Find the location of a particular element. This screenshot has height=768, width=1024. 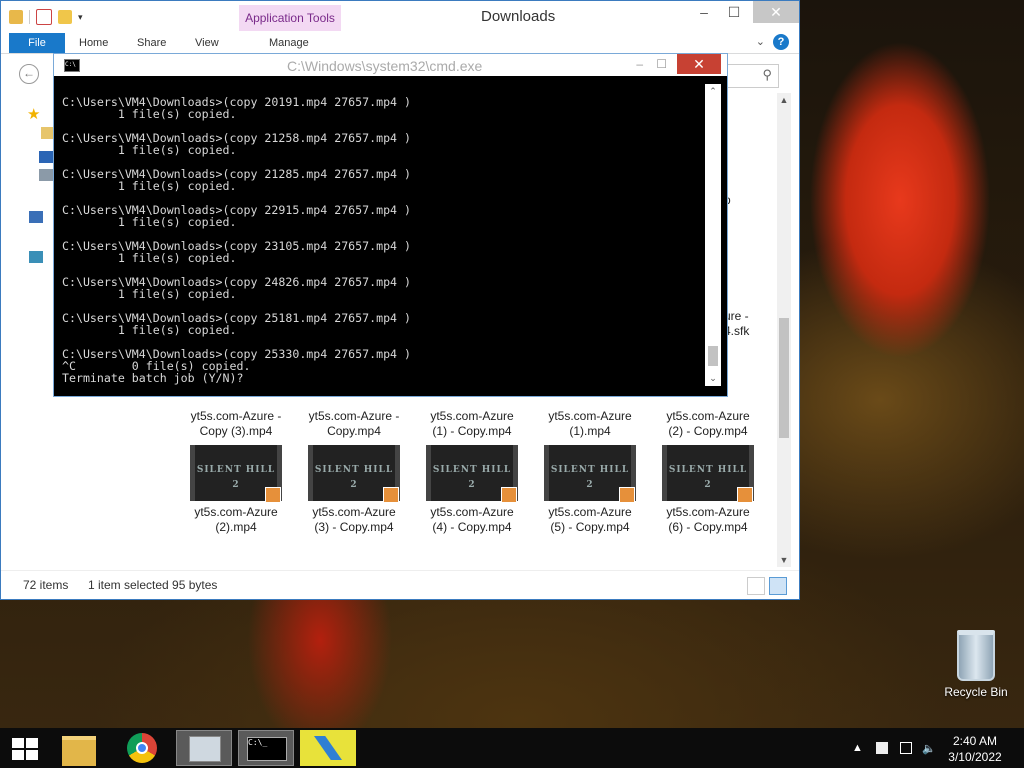

video-editor-icon is located at coordinates (328, 748).